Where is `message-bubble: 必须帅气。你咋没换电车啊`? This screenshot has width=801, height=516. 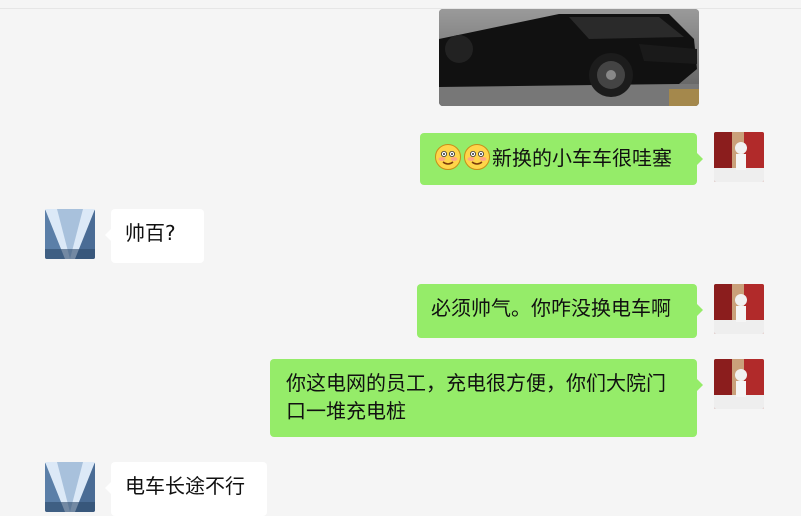
message-bubble: 必须帅气。你咋没换电车啊 is located at coordinates (560, 311).